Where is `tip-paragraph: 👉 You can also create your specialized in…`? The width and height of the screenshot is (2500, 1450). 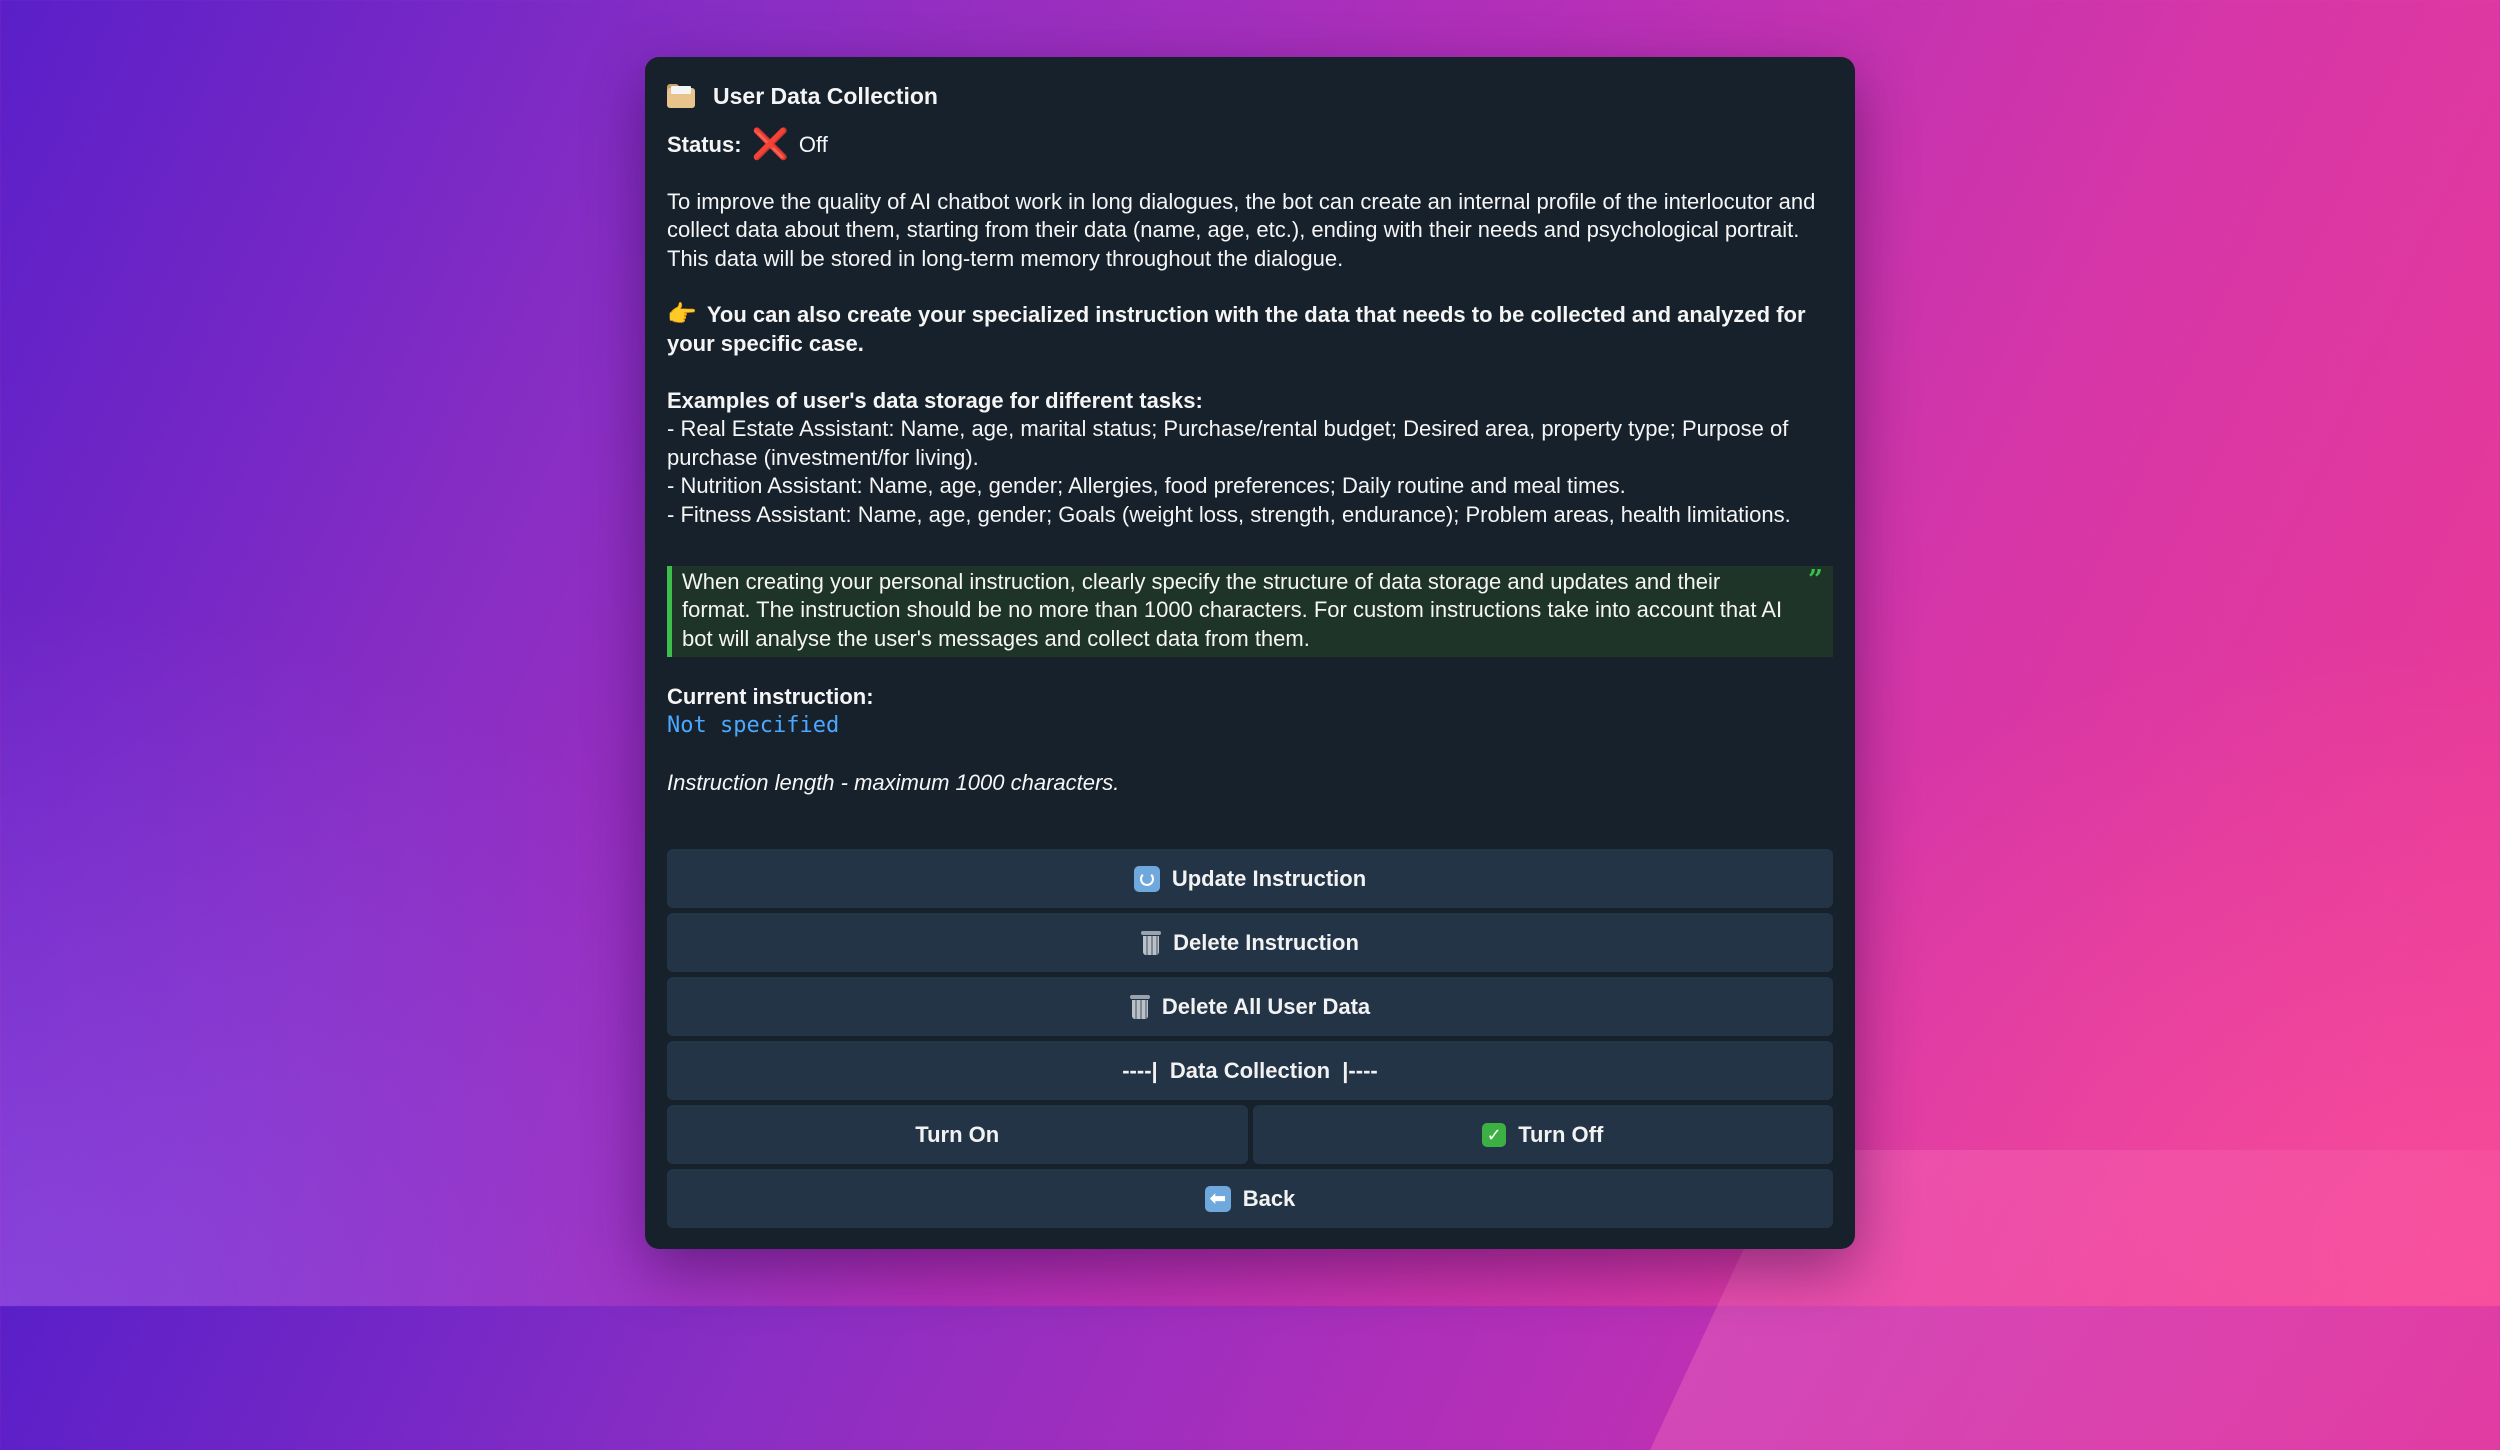 tip-paragraph: 👉 You can also create your specialized in… is located at coordinates (1250, 329).